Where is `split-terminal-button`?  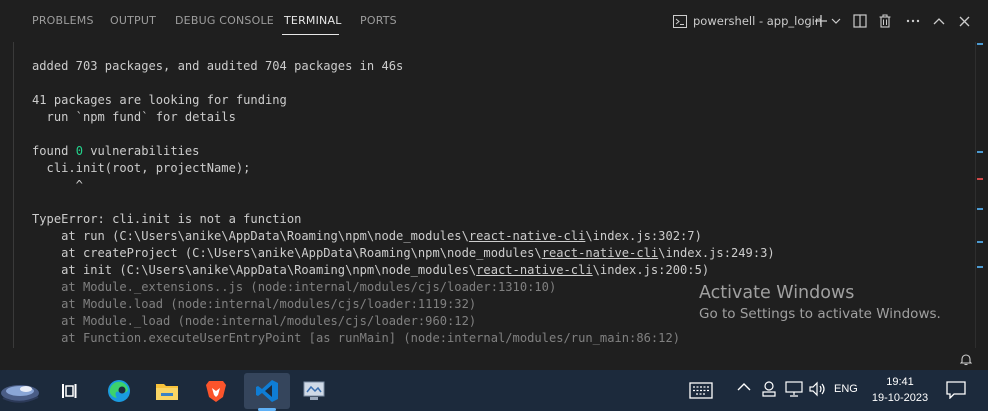 split-terminal-button is located at coordinates (860, 21).